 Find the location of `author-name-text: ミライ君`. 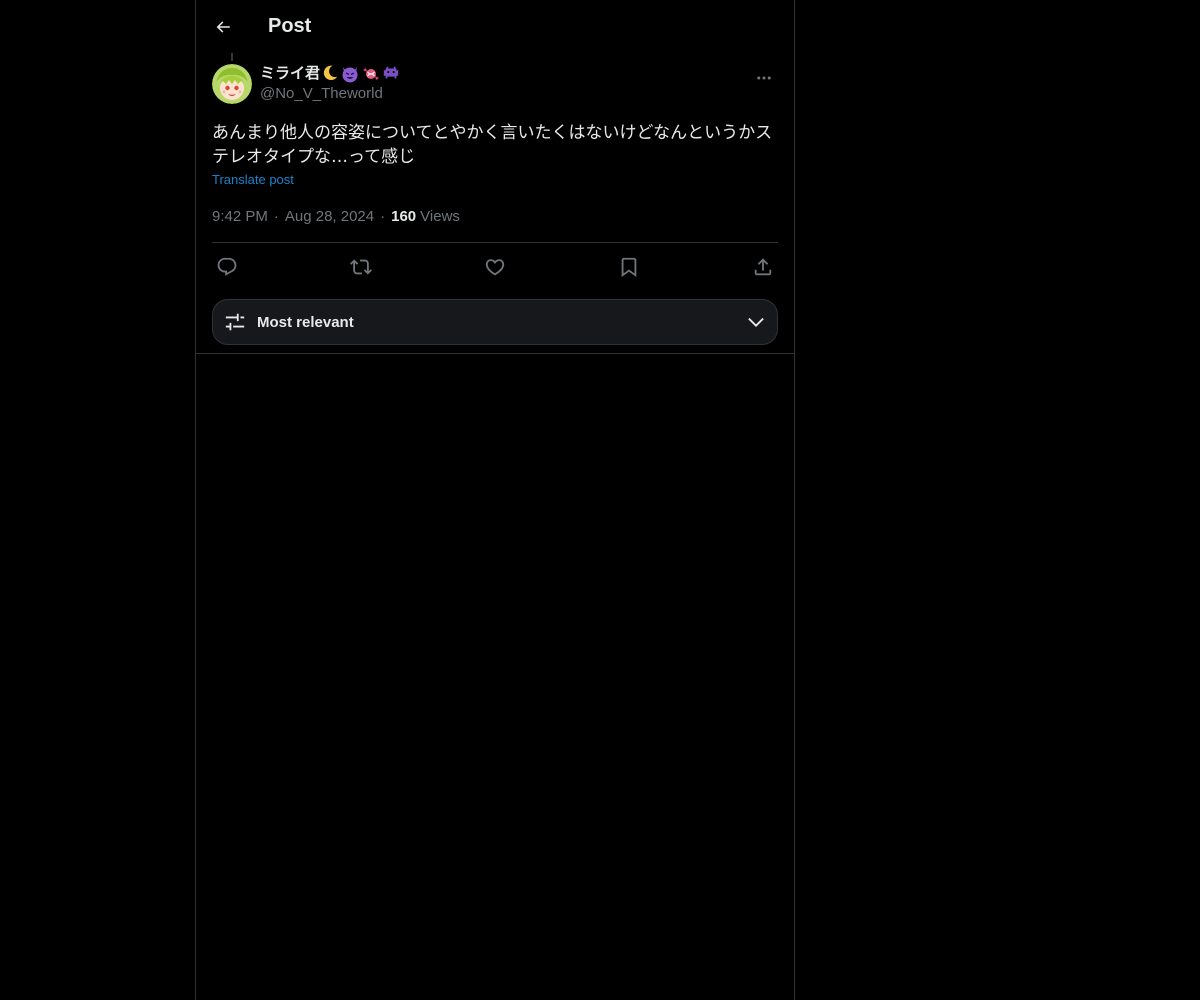

author-name-text: ミライ君 is located at coordinates (290, 73).